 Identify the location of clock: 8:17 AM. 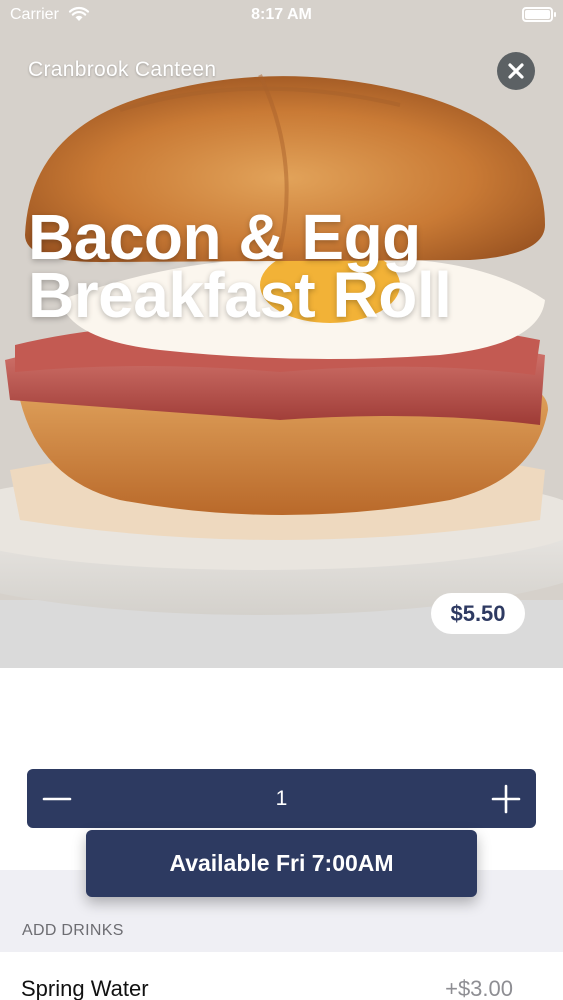
(281, 14).